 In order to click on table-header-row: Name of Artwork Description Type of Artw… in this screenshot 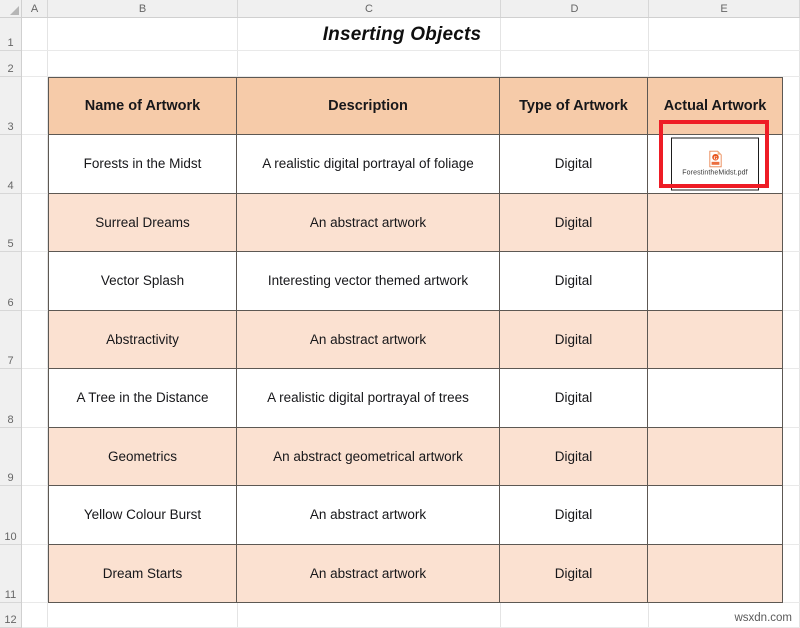, I will do `click(415, 106)`.